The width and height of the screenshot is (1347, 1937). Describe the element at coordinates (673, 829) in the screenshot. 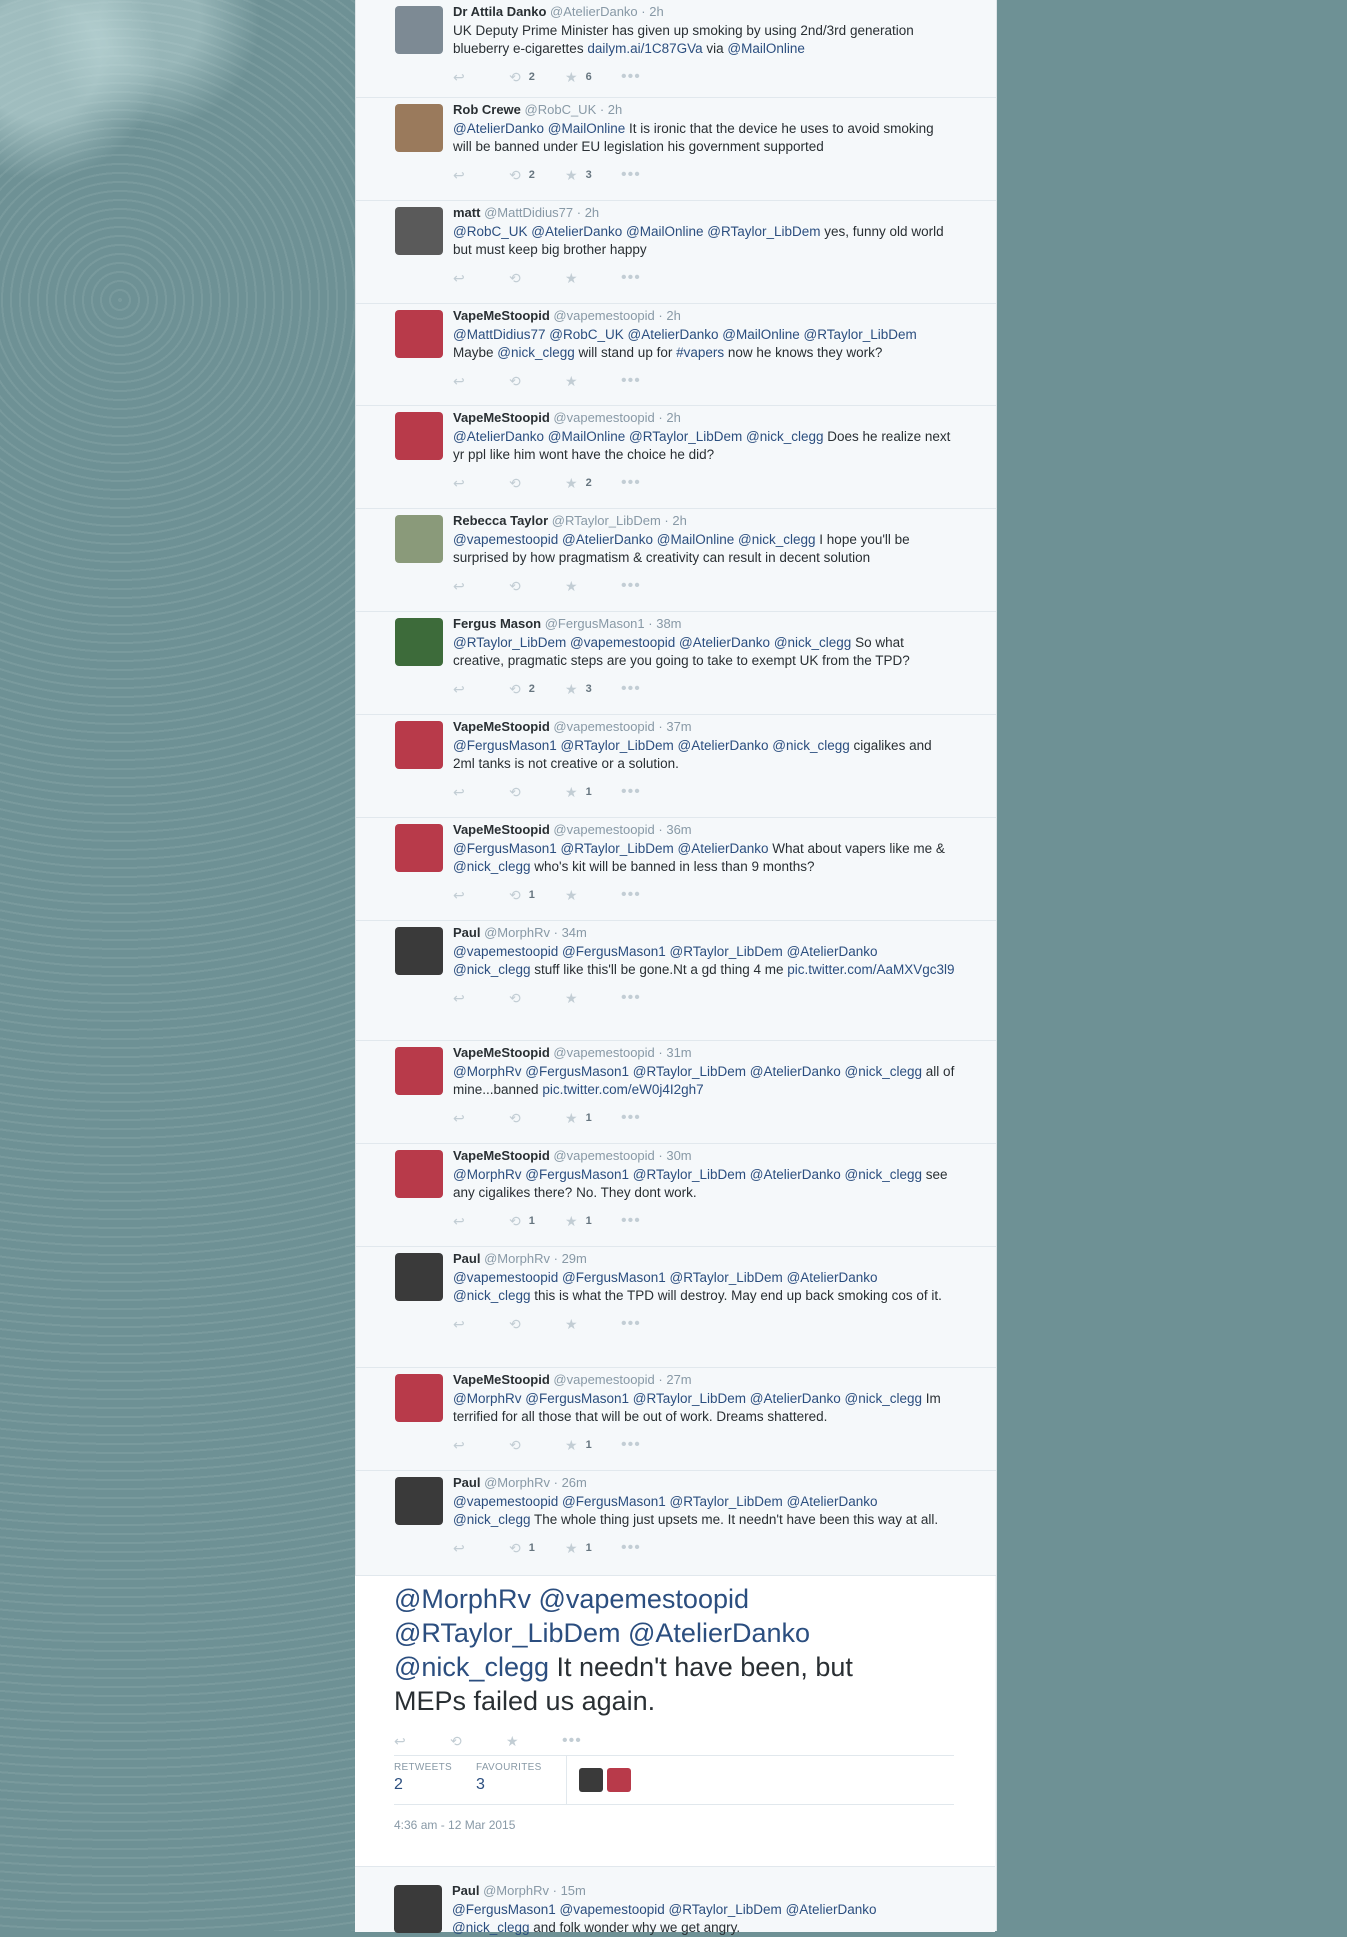

I see `tweet-time: · 36m` at that location.